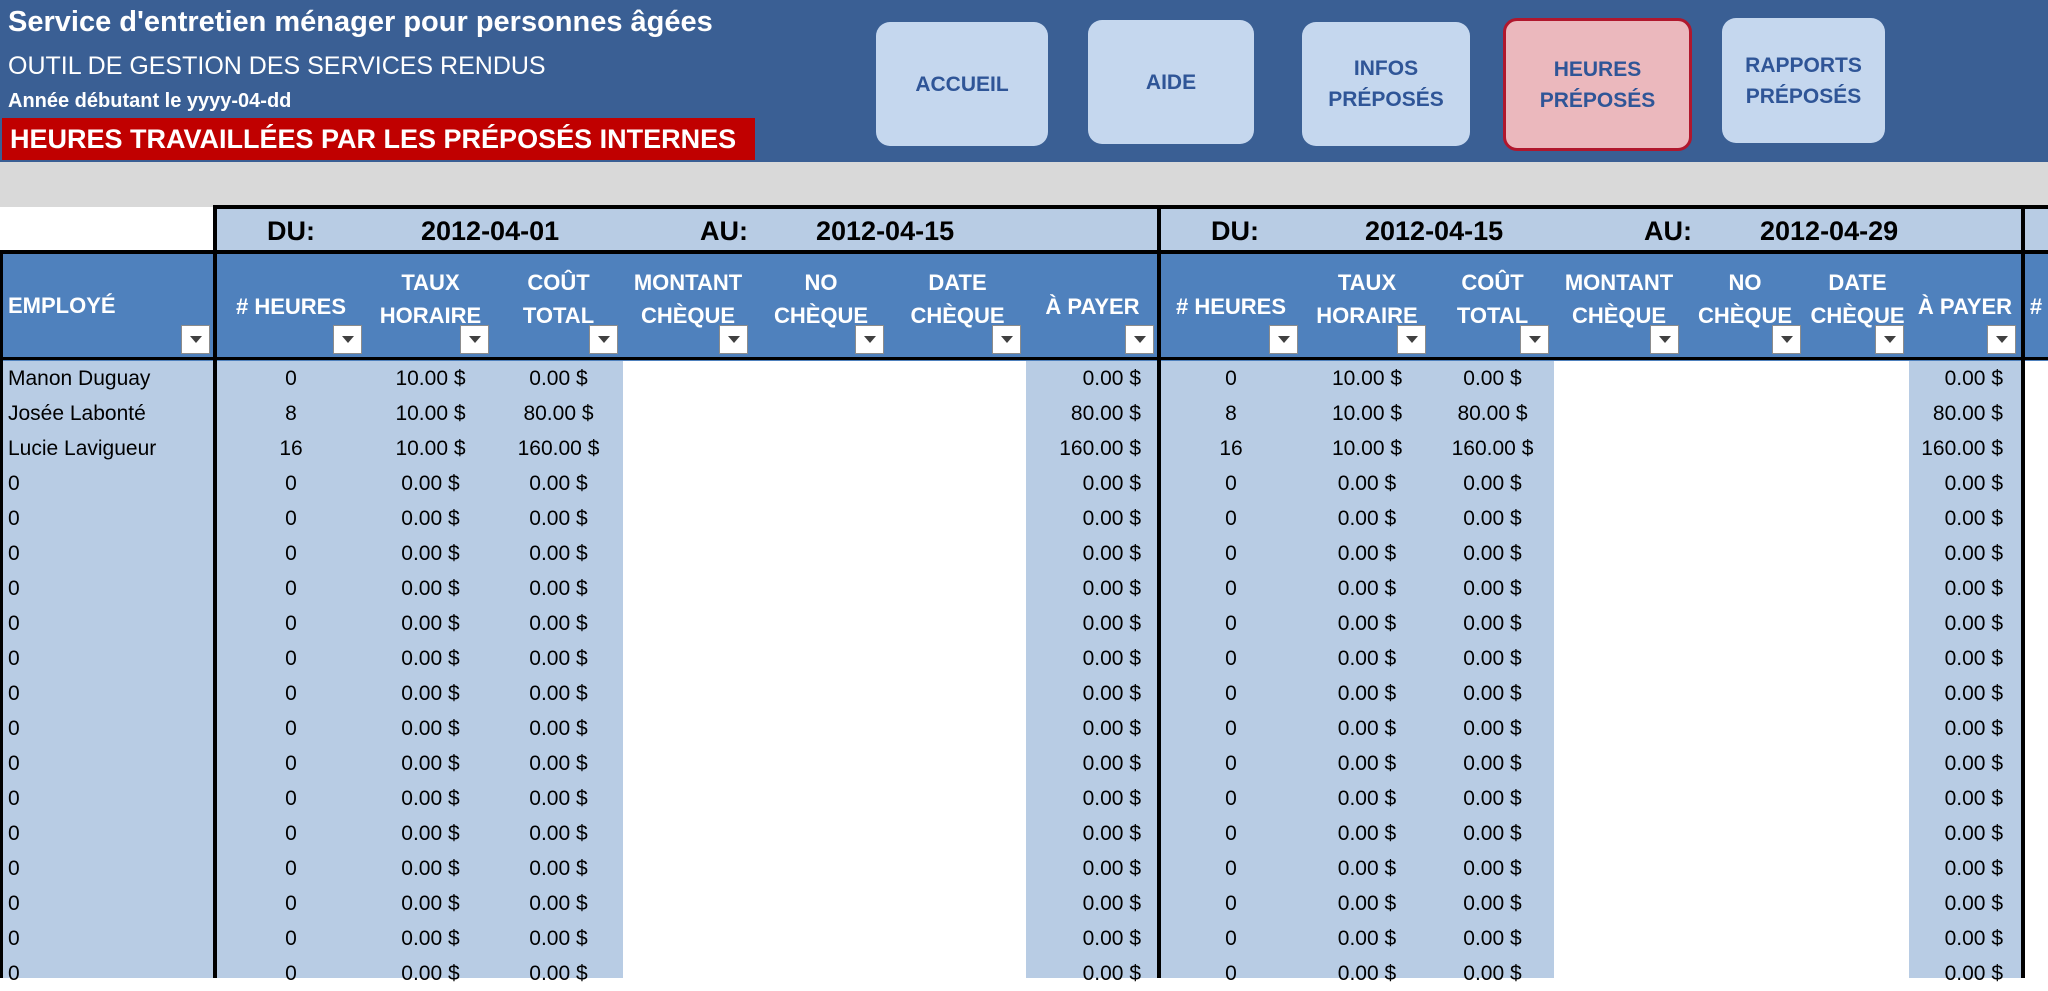 This screenshot has height=991, width=2048. What do you see at coordinates (962, 84) in the screenshot?
I see `accueil-button: ACCUEIL` at bounding box center [962, 84].